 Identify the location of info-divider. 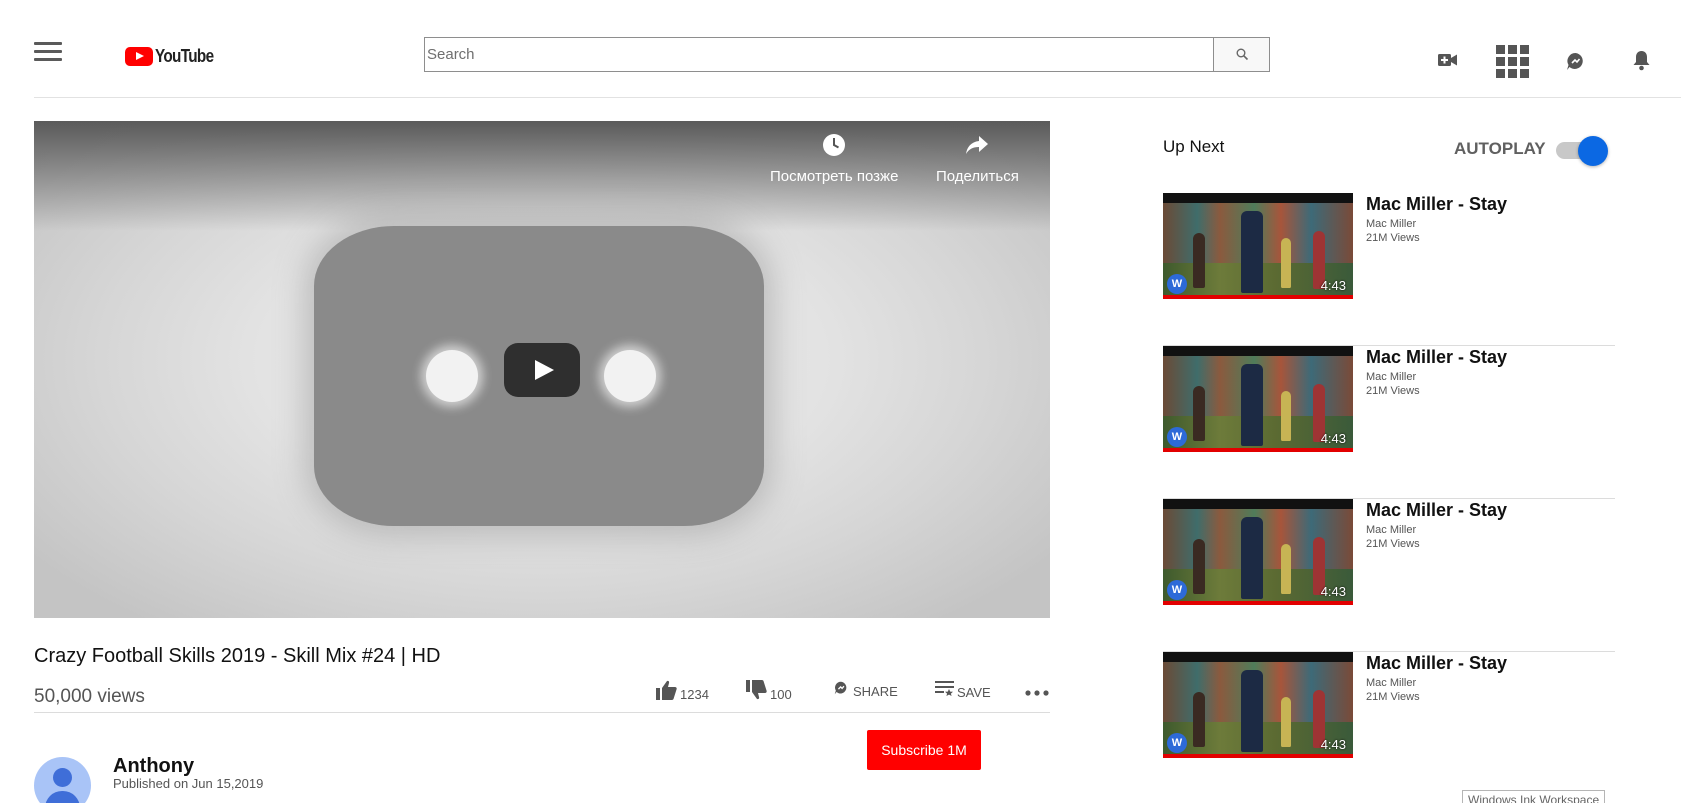
(542, 712).